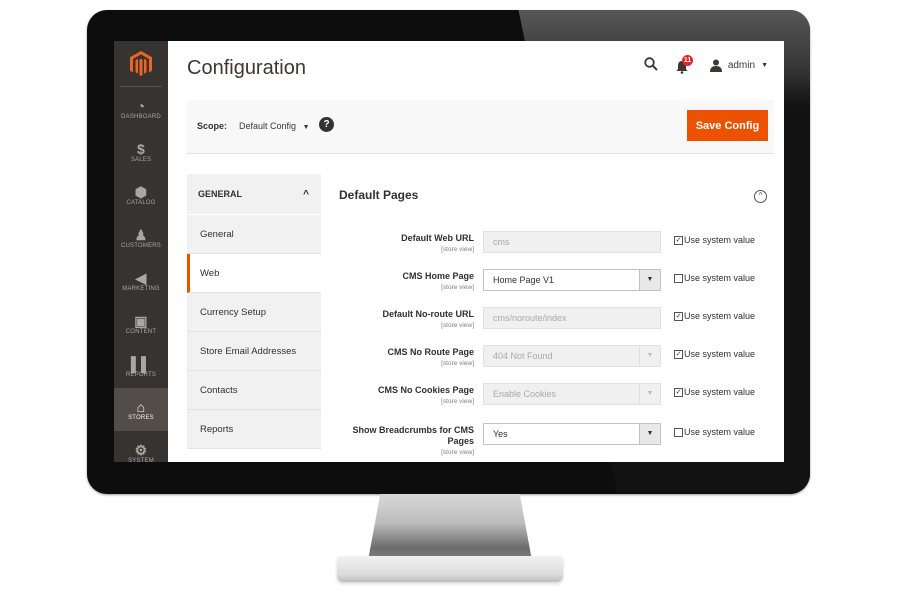 The width and height of the screenshot is (900, 600). What do you see at coordinates (727, 125) in the screenshot?
I see `save-config-button: Save Config` at bounding box center [727, 125].